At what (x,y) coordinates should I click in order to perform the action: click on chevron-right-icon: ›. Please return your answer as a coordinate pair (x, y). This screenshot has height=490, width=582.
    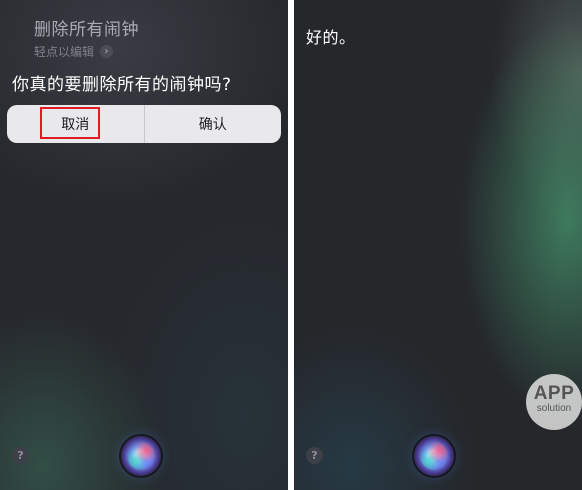
    Looking at the image, I should click on (107, 51).